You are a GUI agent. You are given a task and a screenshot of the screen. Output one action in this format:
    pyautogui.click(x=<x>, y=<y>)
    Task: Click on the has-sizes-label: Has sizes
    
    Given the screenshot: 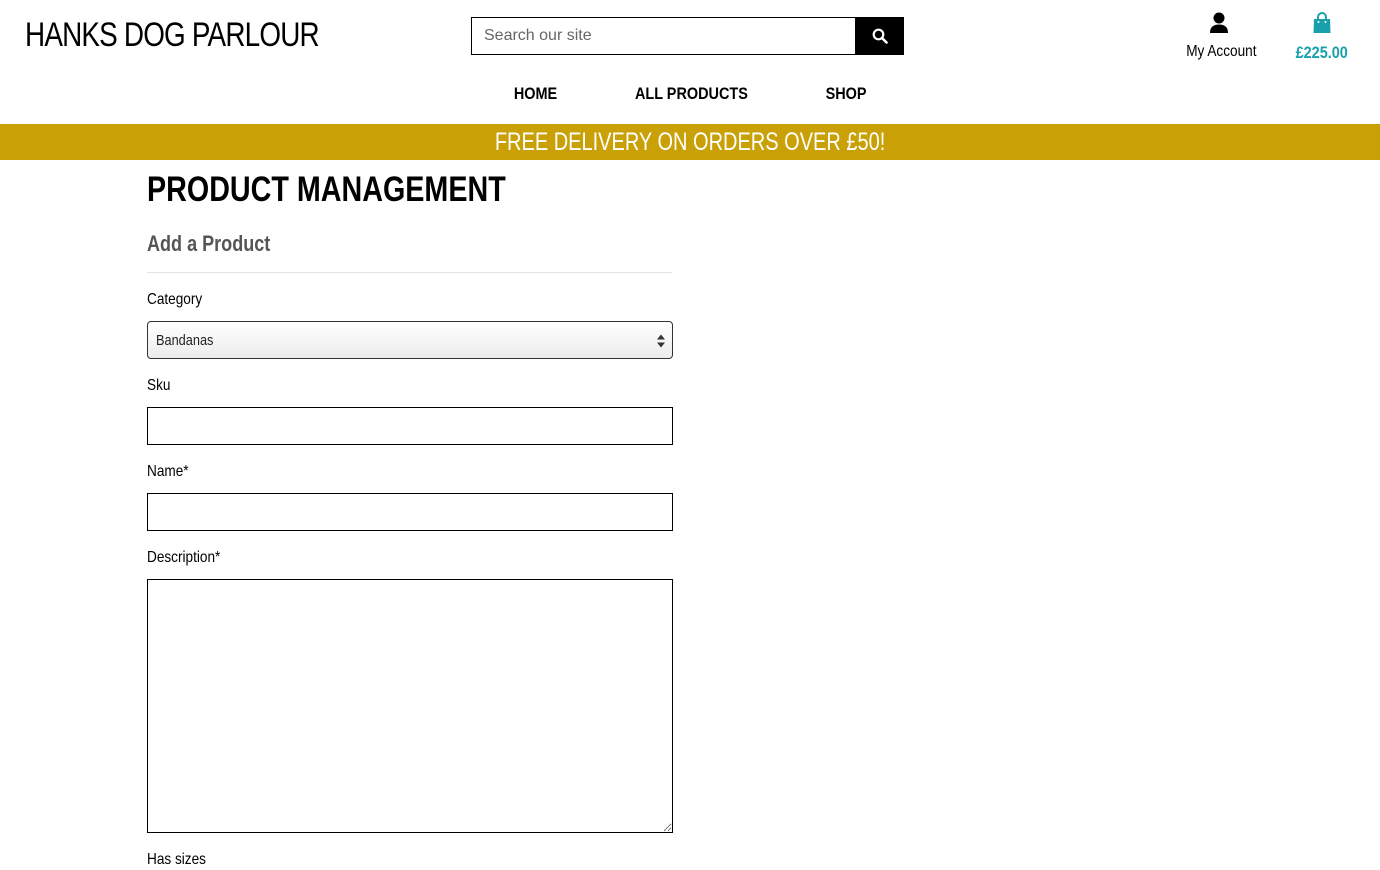 What is the action you would take?
    pyautogui.click(x=176, y=859)
    